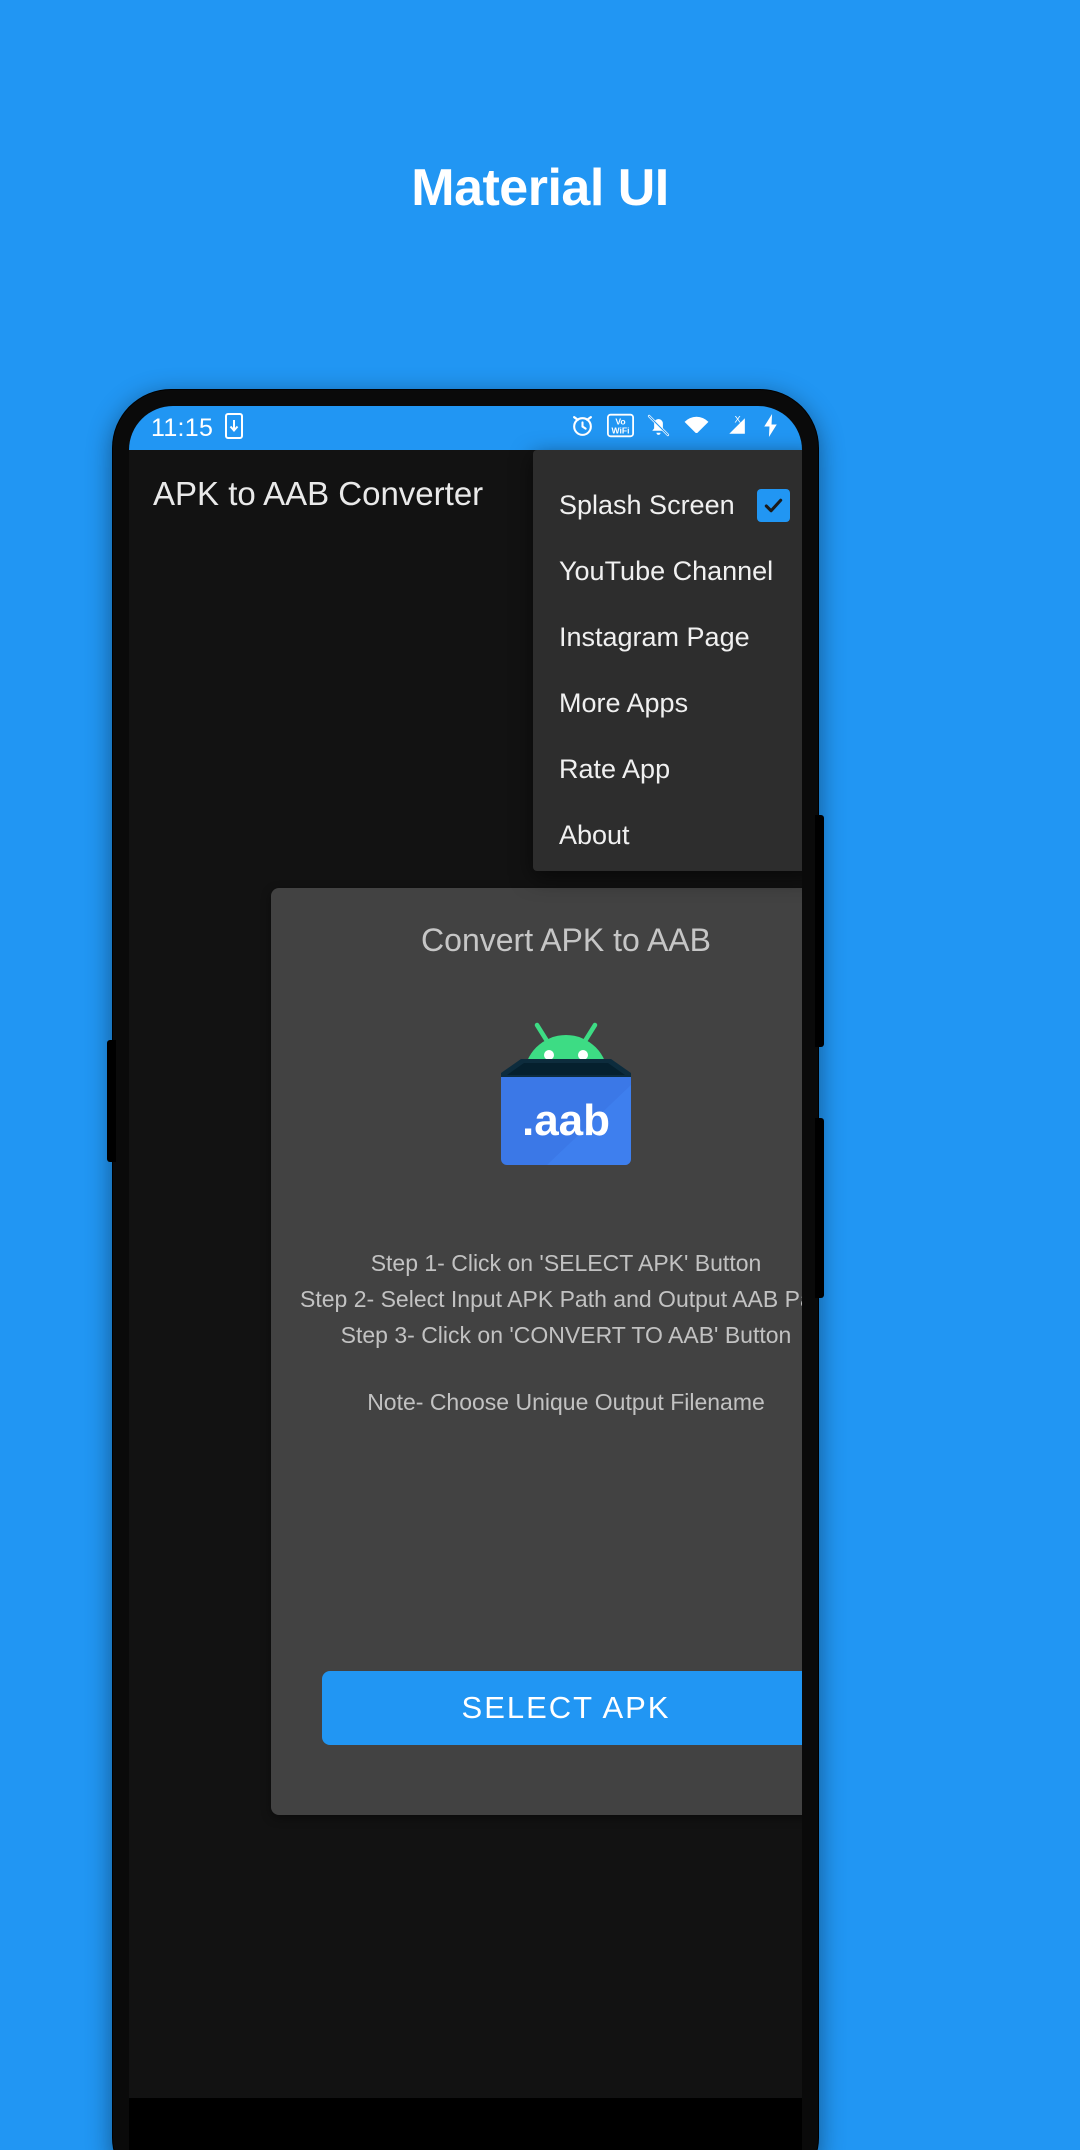  Describe the element at coordinates (182, 427) in the screenshot. I see `status-bar-clock: 11:15` at that location.